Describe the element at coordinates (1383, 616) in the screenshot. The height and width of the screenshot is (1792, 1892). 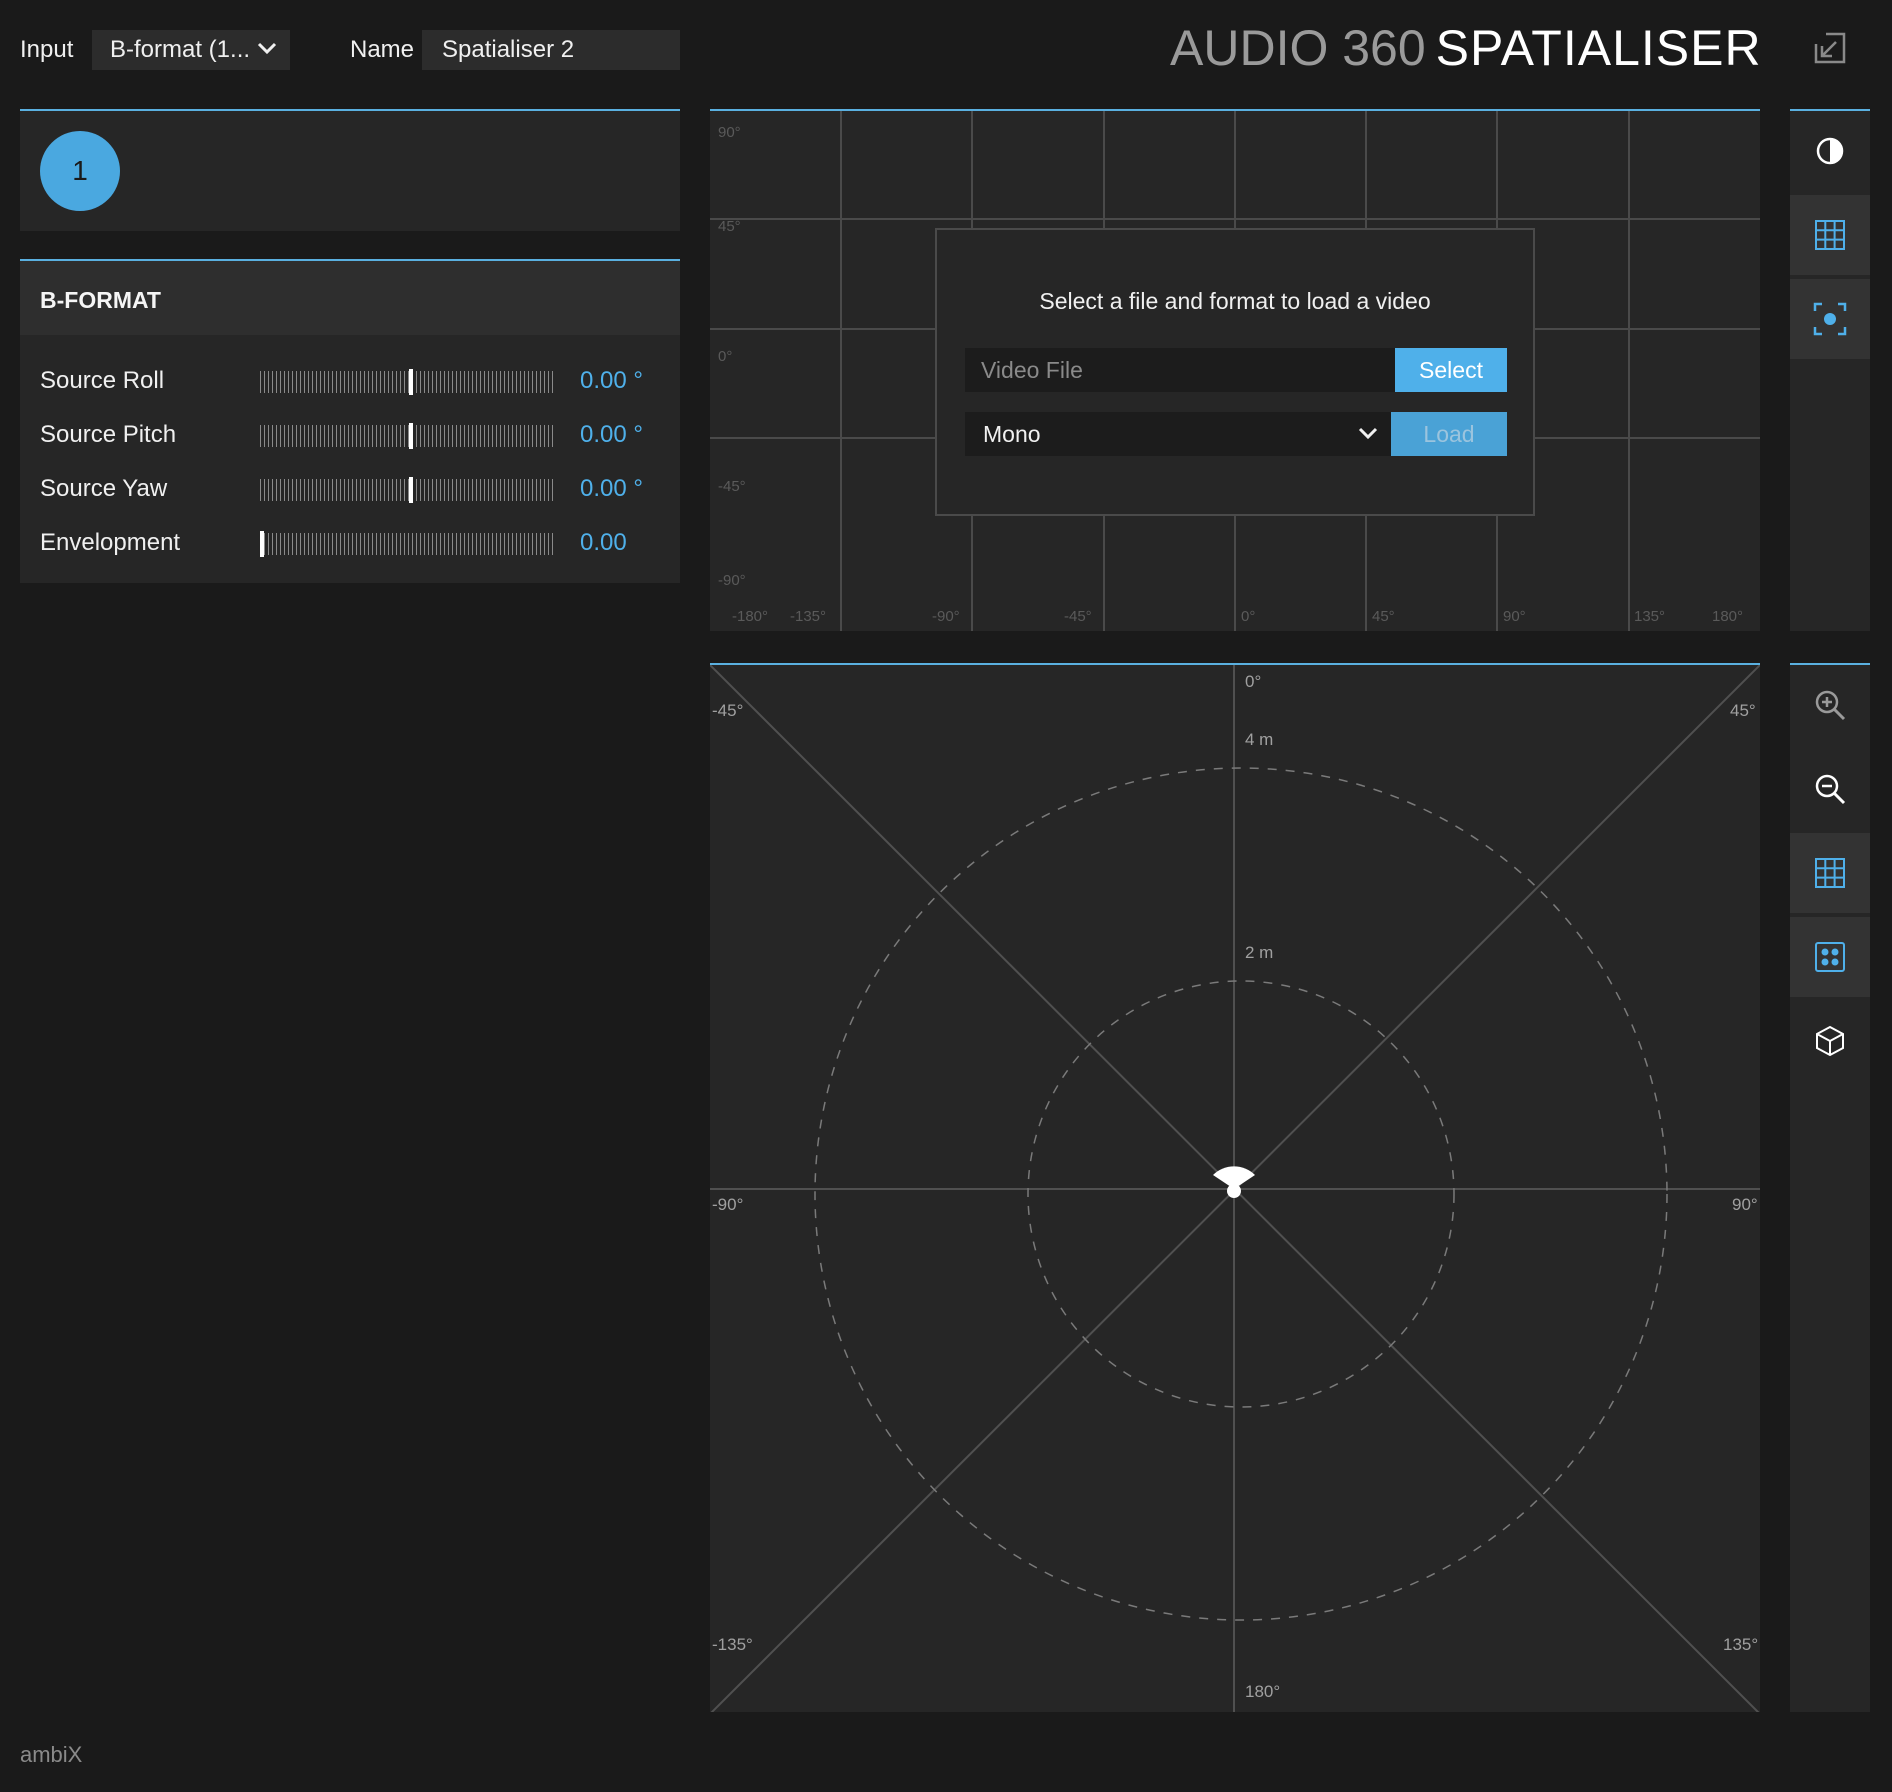
I see `x-tick-label: 45°` at that location.